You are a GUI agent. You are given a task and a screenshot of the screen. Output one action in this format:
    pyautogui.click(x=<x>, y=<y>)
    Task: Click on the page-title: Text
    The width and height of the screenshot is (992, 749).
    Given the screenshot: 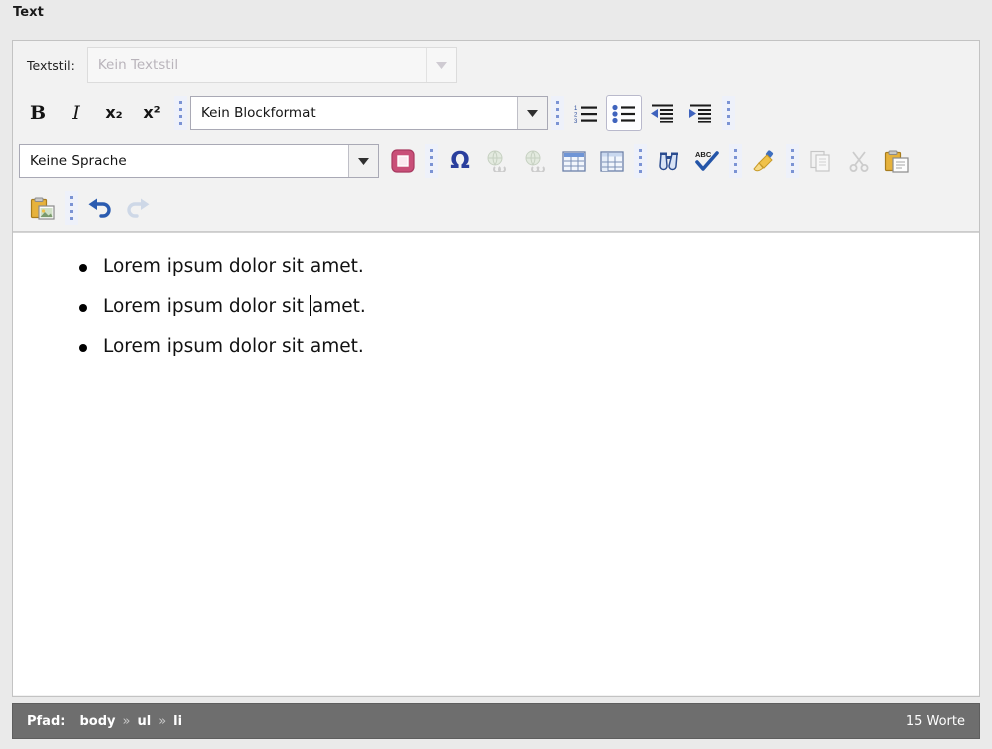 What is the action you would take?
    pyautogui.click(x=28, y=12)
    